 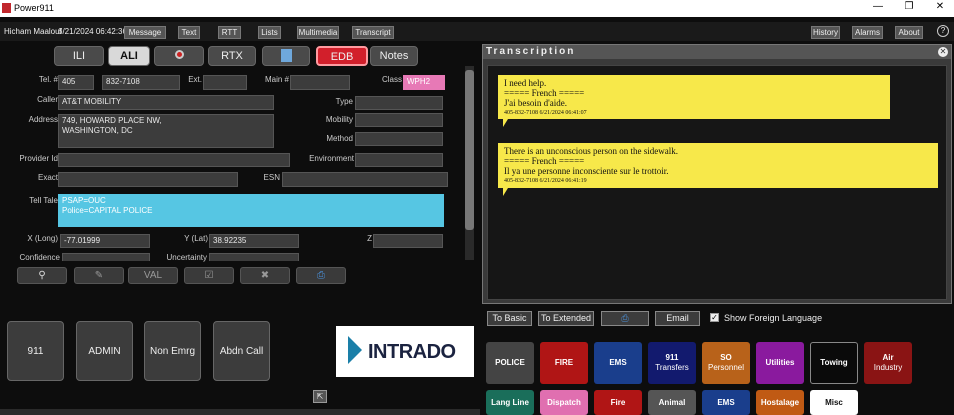 What do you see at coordinates (564, 363) in the screenshot?
I see `category-button-fire: FIRE` at bounding box center [564, 363].